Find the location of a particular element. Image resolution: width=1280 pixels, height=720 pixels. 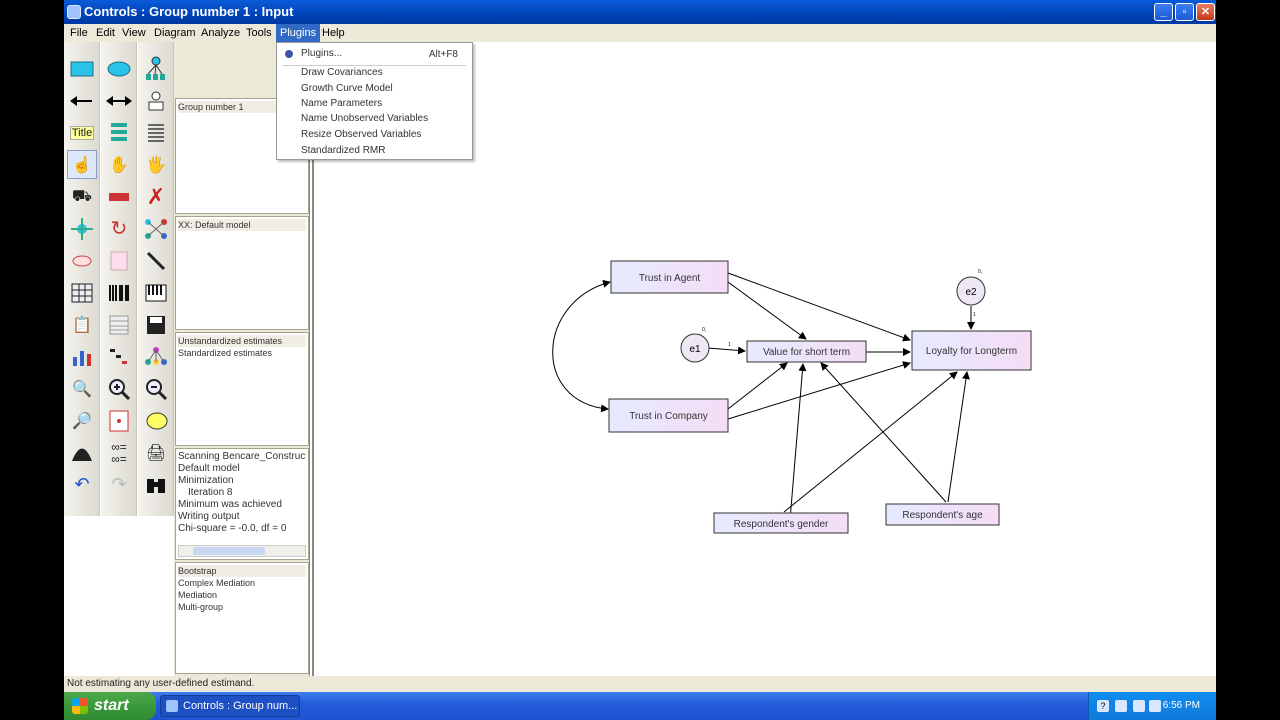

model-item: XX: Default model is located at coordinates (242, 225).